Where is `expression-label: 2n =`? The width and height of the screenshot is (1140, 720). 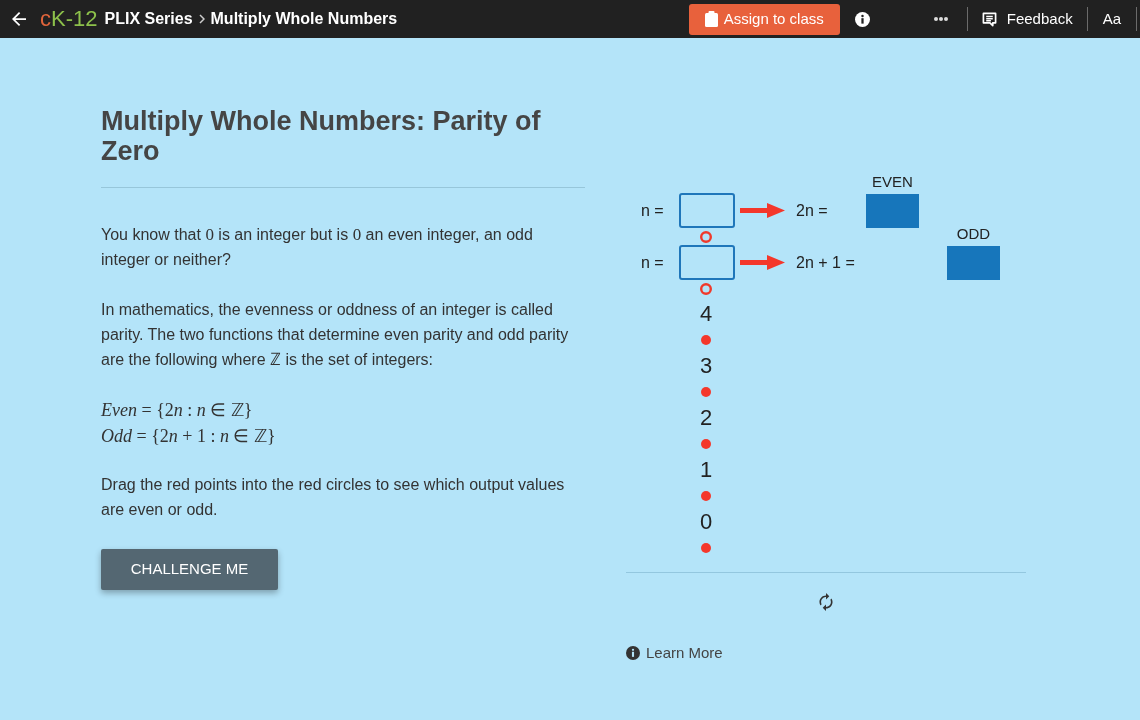 expression-label: 2n = is located at coordinates (812, 210).